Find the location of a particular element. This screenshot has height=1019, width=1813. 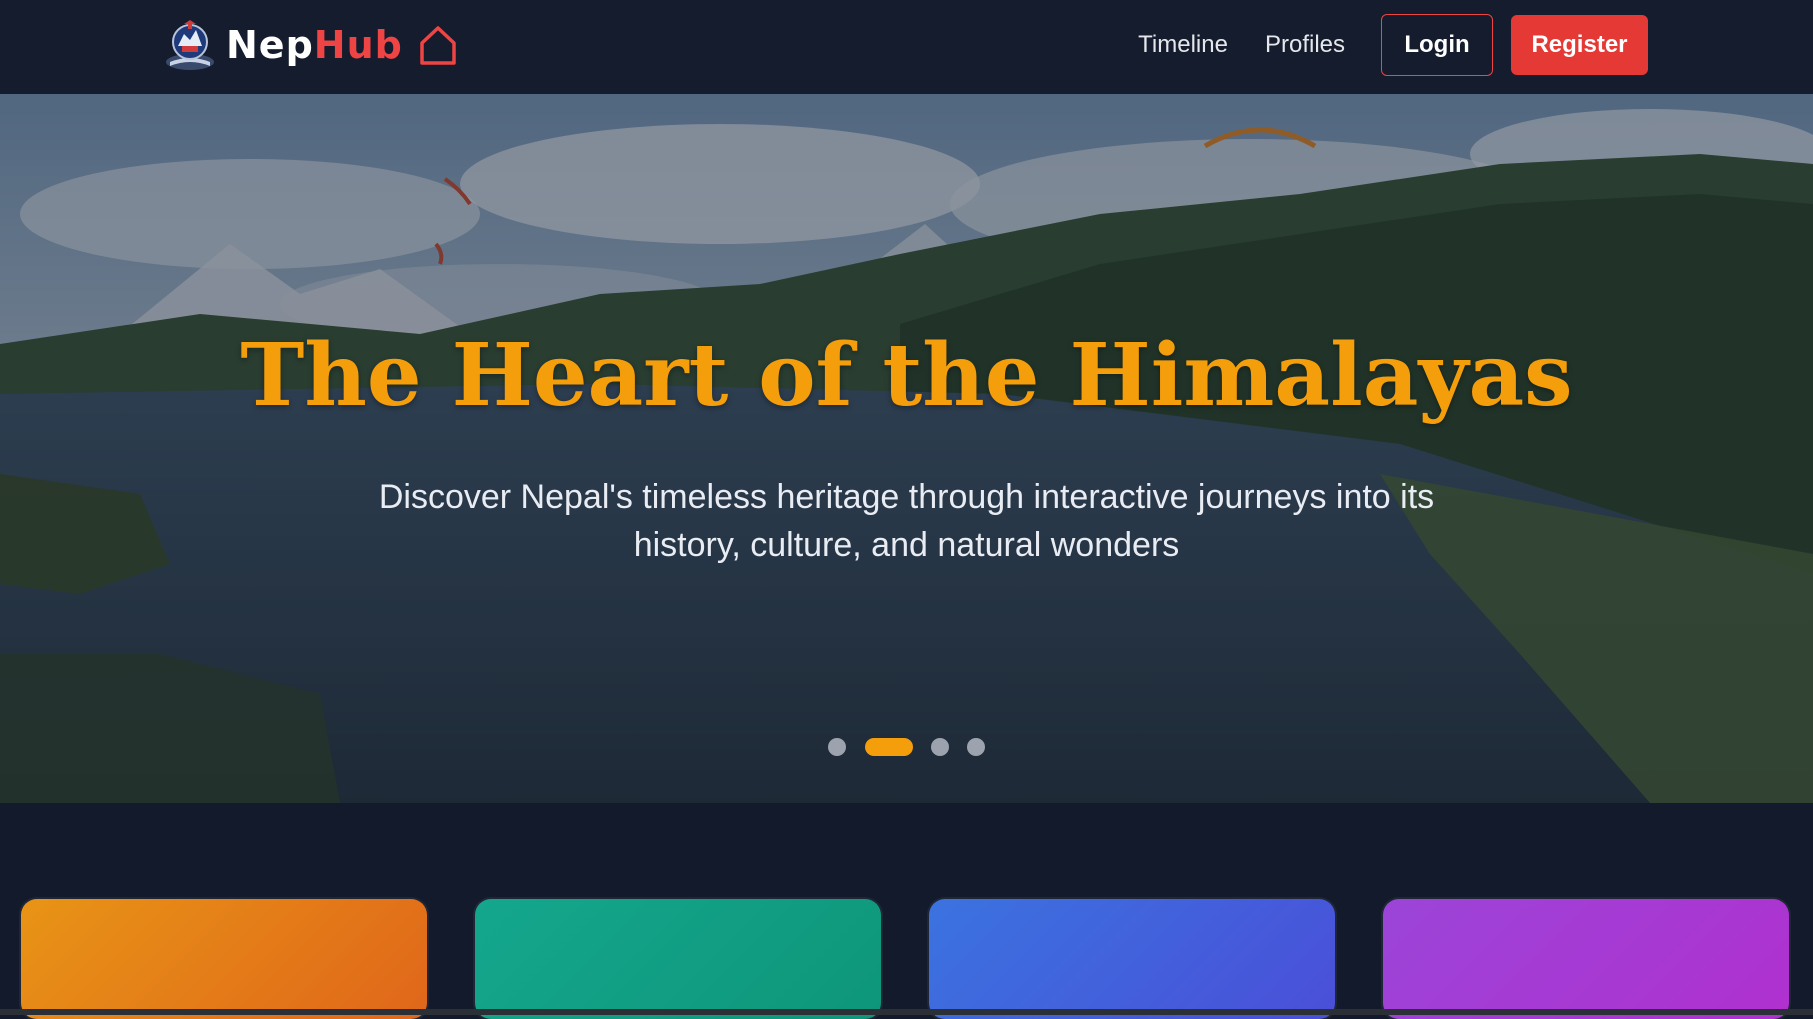

login-button: Login is located at coordinates (1437, 45).